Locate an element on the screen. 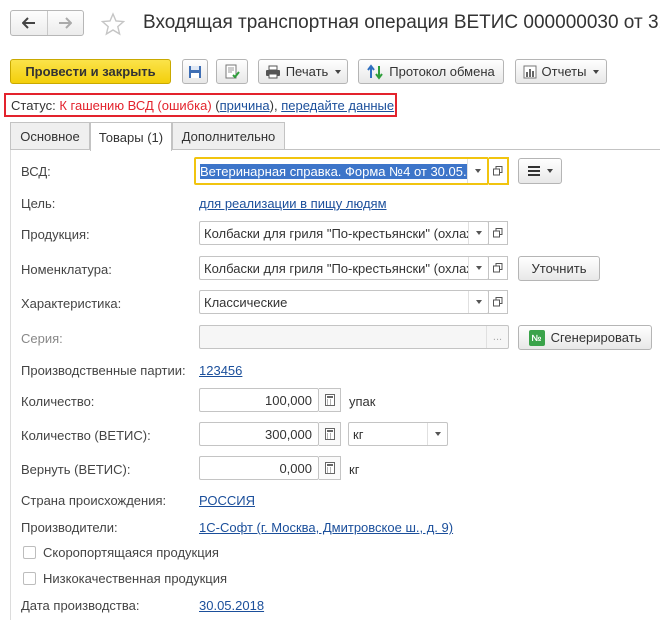 The height and width of the screenshot is (620, 660). send-data-link: передайте данные is located at coordinates (337, 105).